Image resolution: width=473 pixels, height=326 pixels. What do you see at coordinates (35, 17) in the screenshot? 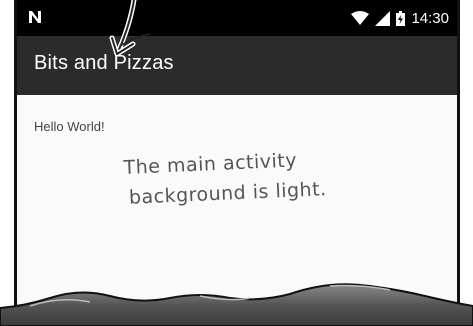
I see `android-n-icon` at bounding box center [35, 17].